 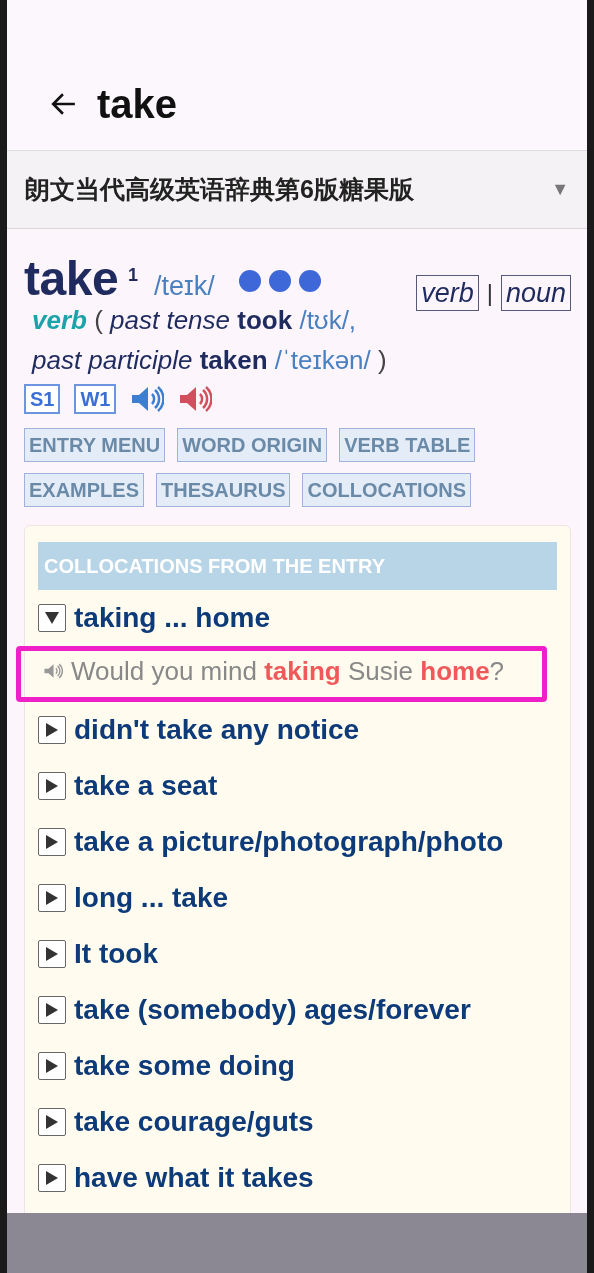 I want to click on frequency-dots-icon, so click(x=279, y=280).